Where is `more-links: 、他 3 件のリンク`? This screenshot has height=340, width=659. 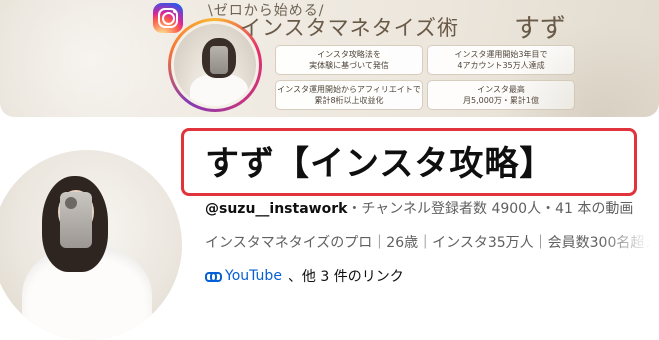
more-links: 、他 3 件のリンク is located at coordinates (346, 276).